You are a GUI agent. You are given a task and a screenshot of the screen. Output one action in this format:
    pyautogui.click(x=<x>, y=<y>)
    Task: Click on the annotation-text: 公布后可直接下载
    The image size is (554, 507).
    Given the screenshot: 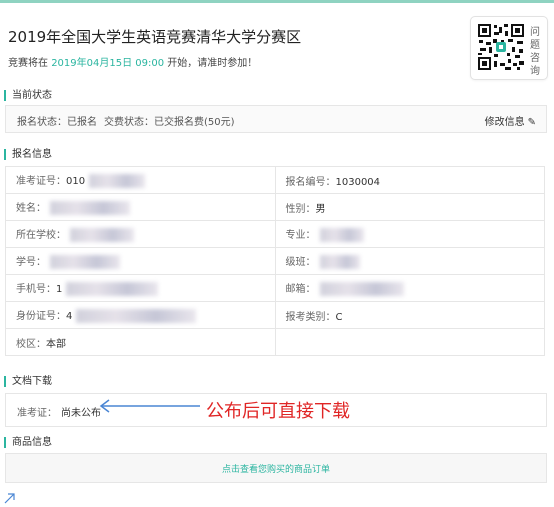 What is the action you would take?
    pyautogui.click(x=278, y=411)
    